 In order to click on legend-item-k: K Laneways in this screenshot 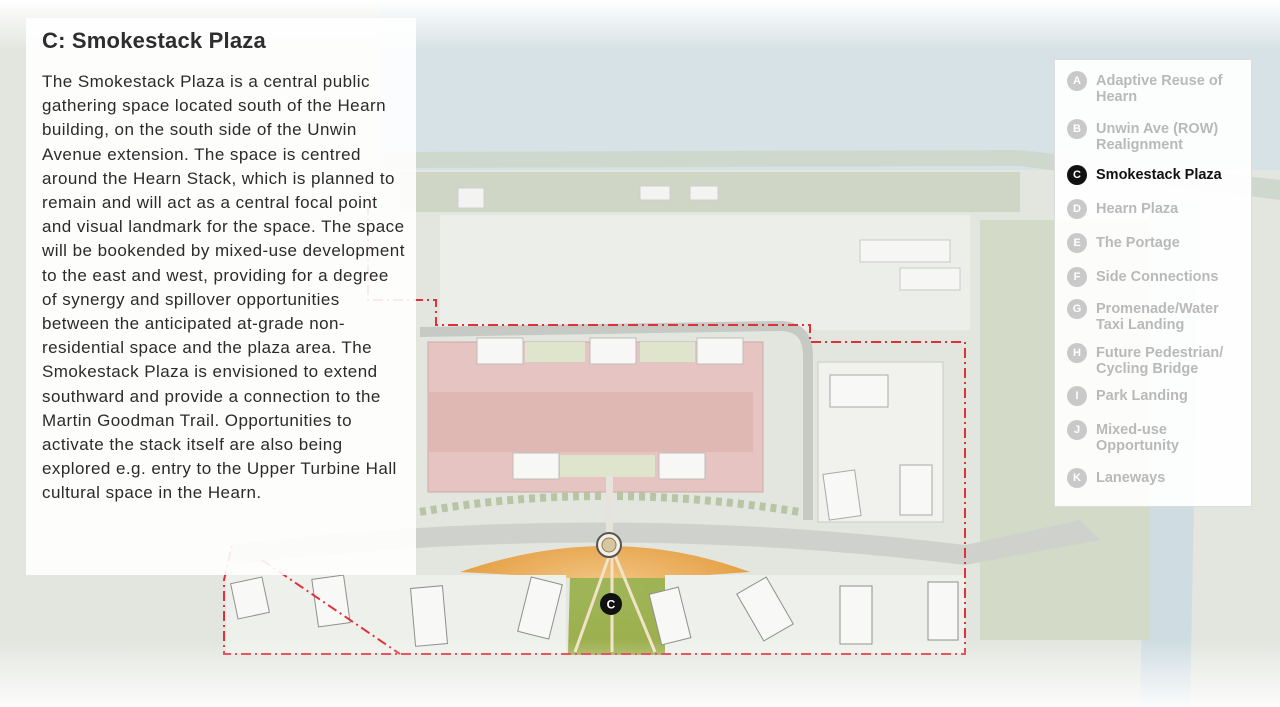, I will do `click(1156, 478)`.